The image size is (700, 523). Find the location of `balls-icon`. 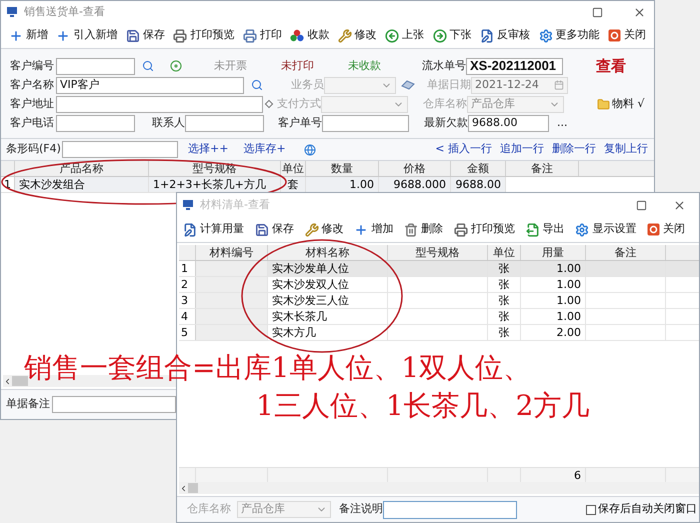

balls-icon is located at coordinates (297, 35).